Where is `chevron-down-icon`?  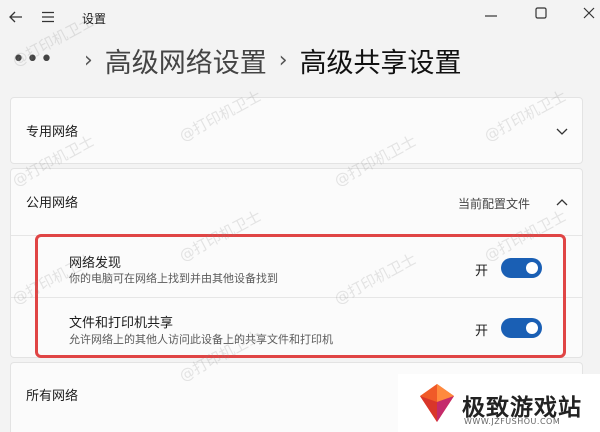 chevron-down-icon is located at coordinates (562, 131).